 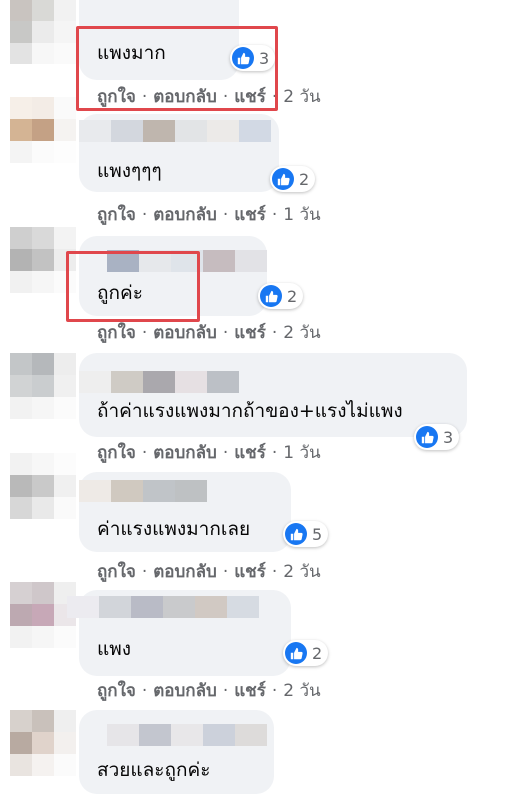 What do you see at coordinates (173, 276) in the screenshot?
I see `comment-bubble: ถูกค่ะ` at bounding box center [173, 276].